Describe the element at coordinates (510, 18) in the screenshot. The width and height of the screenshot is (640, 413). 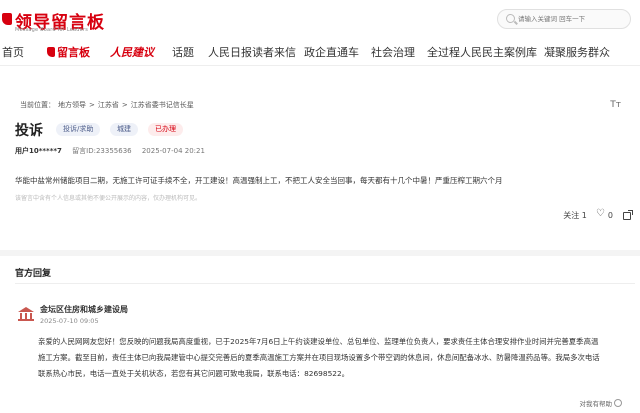
I see `search-icon` at that location.